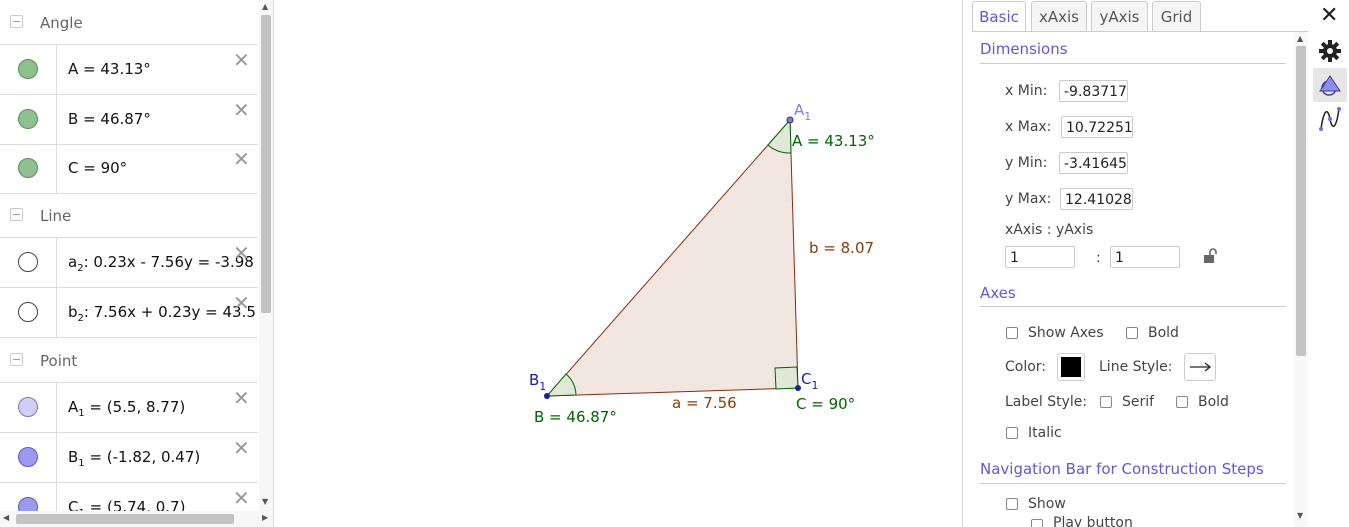 The width and height of the screenshot is (1349, 527). I want to click on algebra-expression: b2: 7.56x + 0.23y = 43.5, so click(162, 313).